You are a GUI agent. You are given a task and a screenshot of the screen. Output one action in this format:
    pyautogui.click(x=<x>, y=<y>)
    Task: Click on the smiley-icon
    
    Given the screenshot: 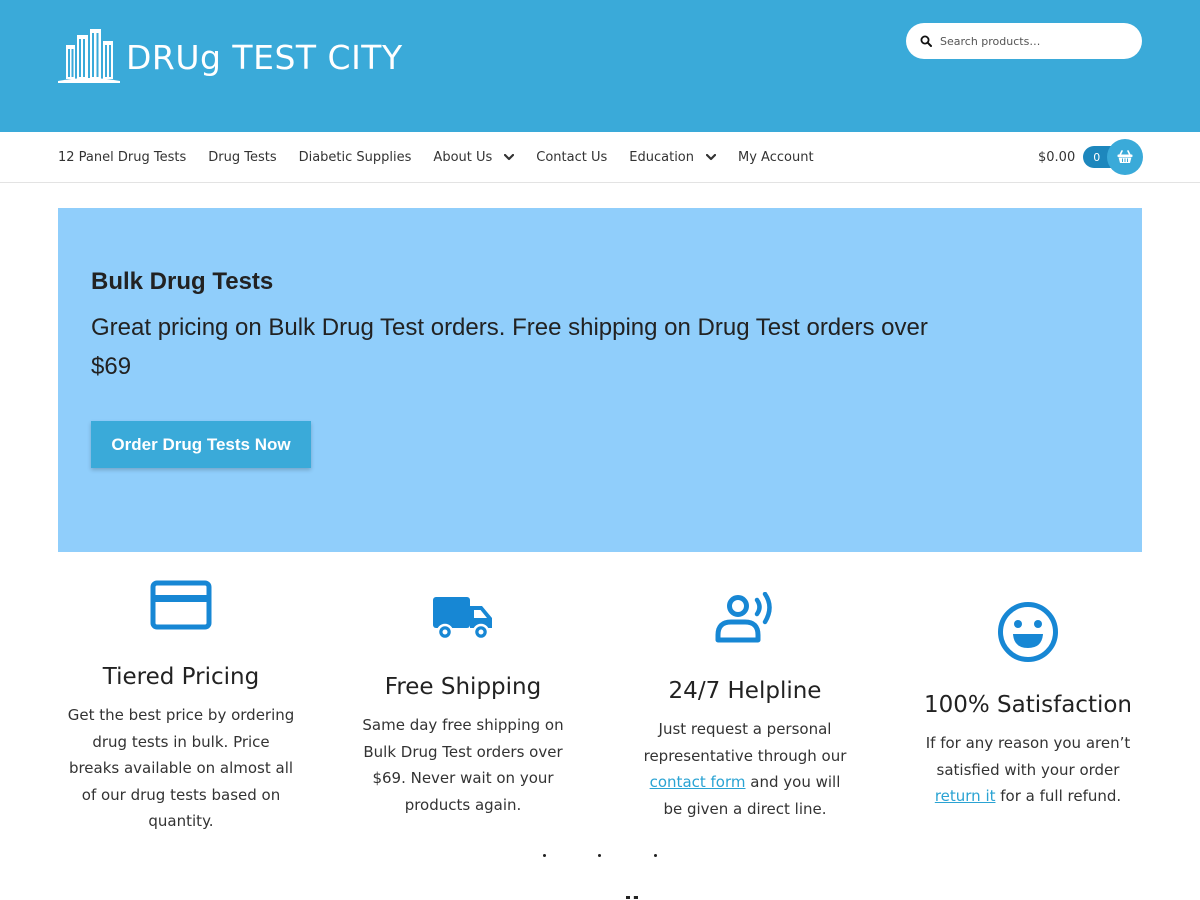 What is the action you would take?
    pyautogui.click(x=1028, y=632)
    